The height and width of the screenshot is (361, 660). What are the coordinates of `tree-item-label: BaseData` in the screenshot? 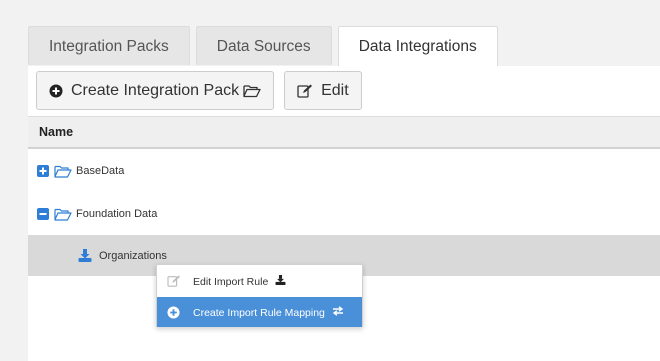 It's located at (100, 171).